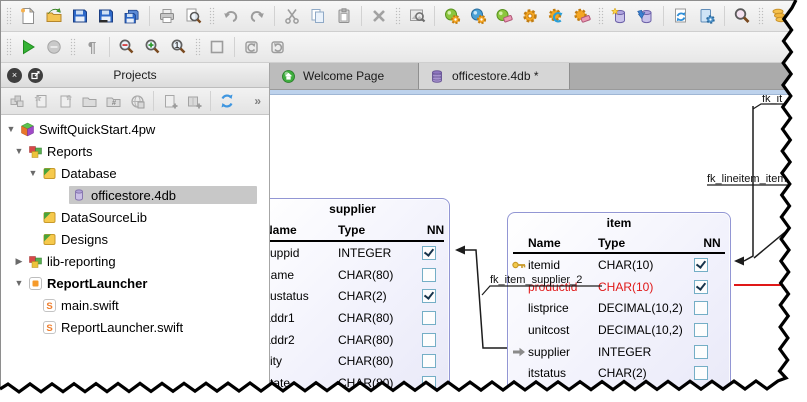 The width and height of the screenshot is (807, 402). Describe the element at coordinates (359, 253) in the screenshot. I see `table-row: suppidINTEGER` at that location.